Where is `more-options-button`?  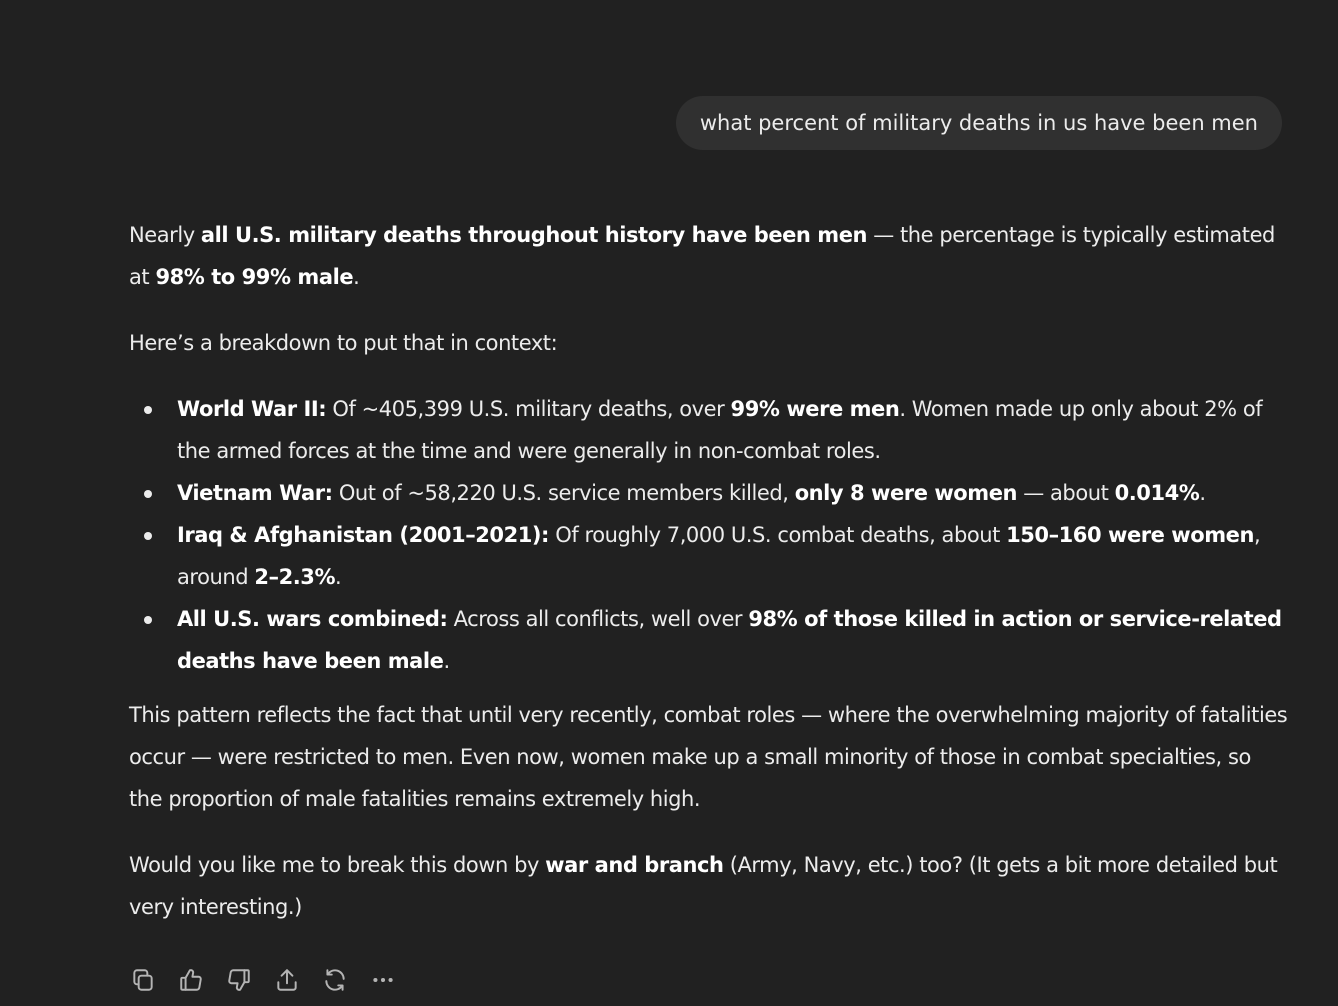
more-options-button is located at coordinates (383, 980).